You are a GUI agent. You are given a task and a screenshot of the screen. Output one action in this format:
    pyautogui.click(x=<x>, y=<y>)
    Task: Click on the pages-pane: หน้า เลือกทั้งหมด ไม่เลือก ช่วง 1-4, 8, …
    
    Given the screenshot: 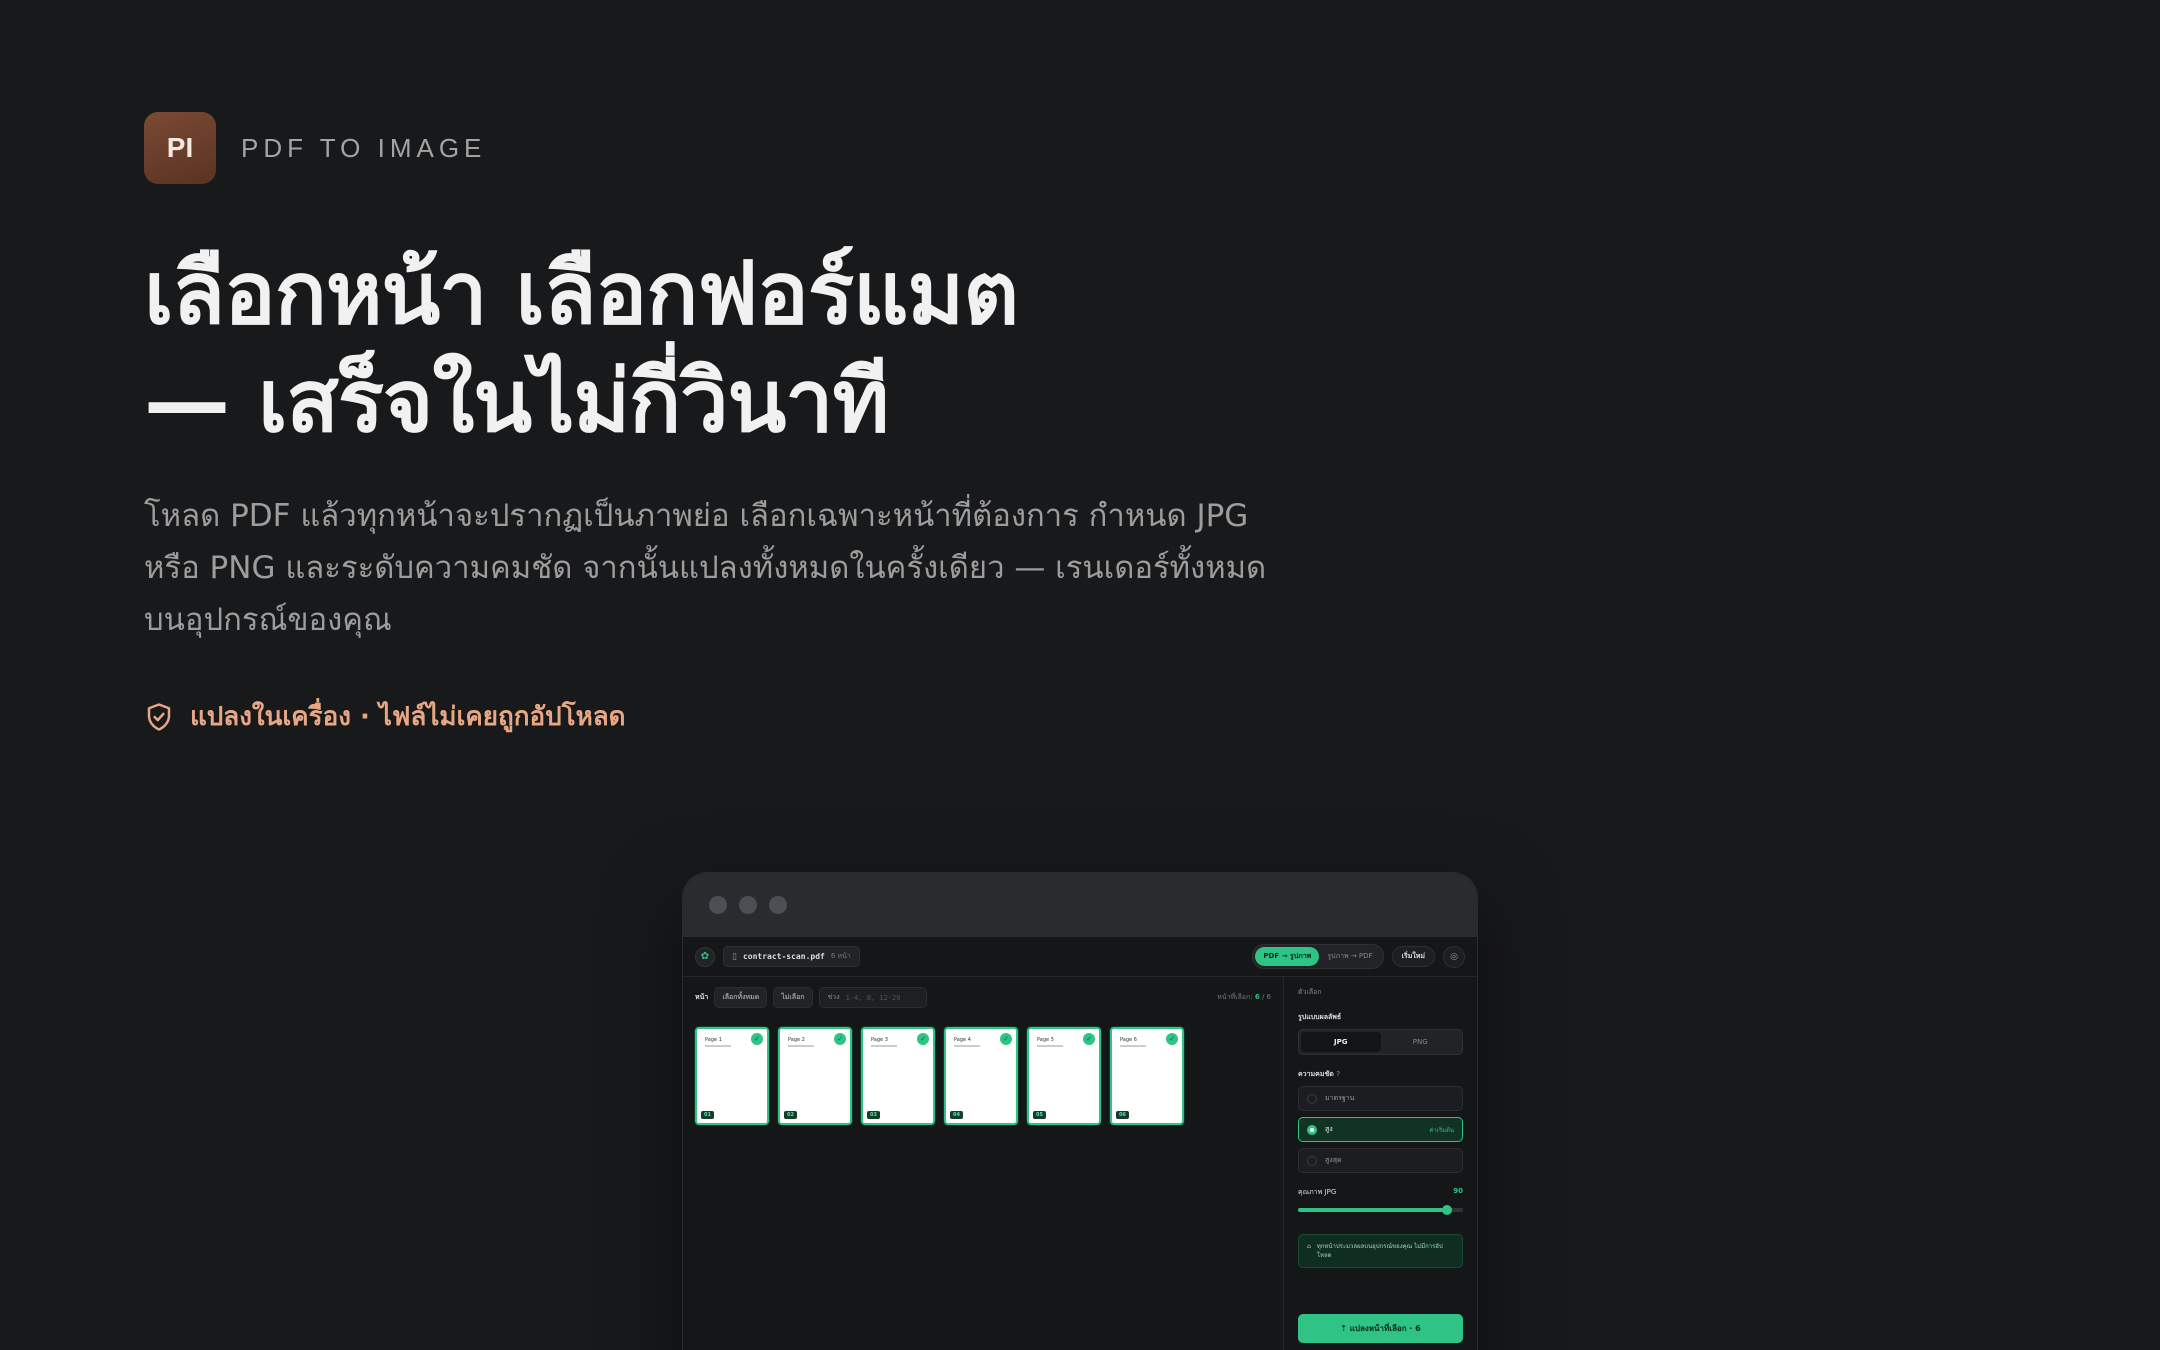 What is the action you would take?
    pyautogui.click(x=983, y=1163)
    